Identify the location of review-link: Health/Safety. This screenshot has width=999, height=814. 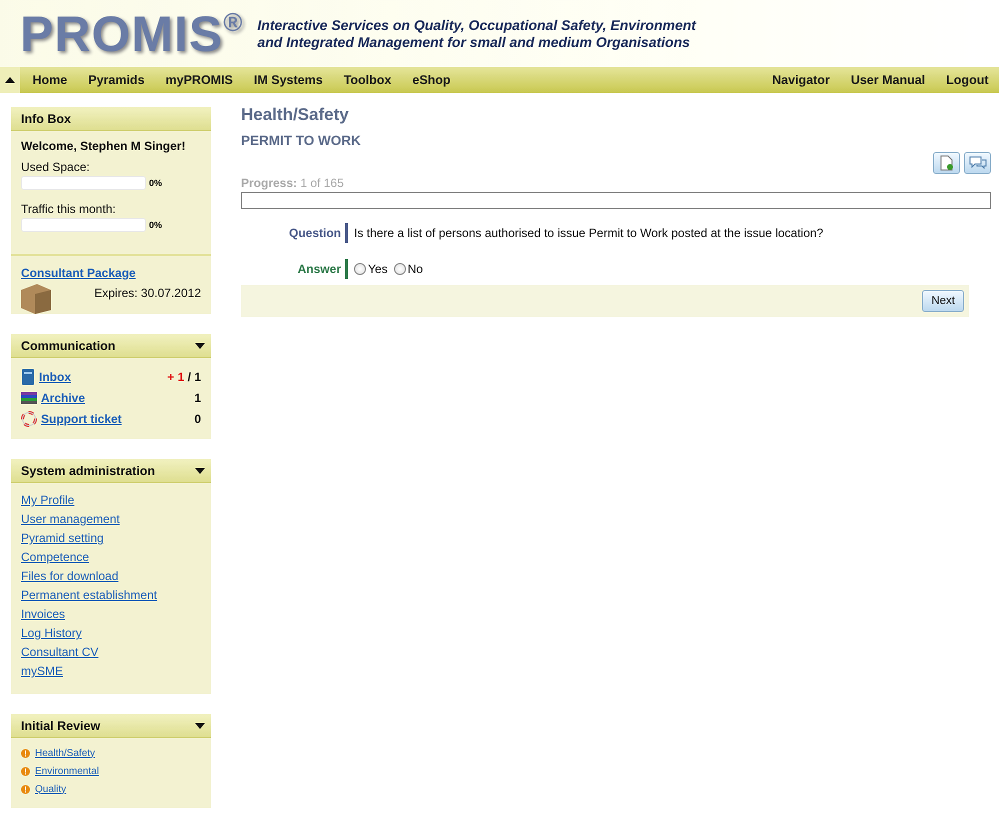
(65, 753).